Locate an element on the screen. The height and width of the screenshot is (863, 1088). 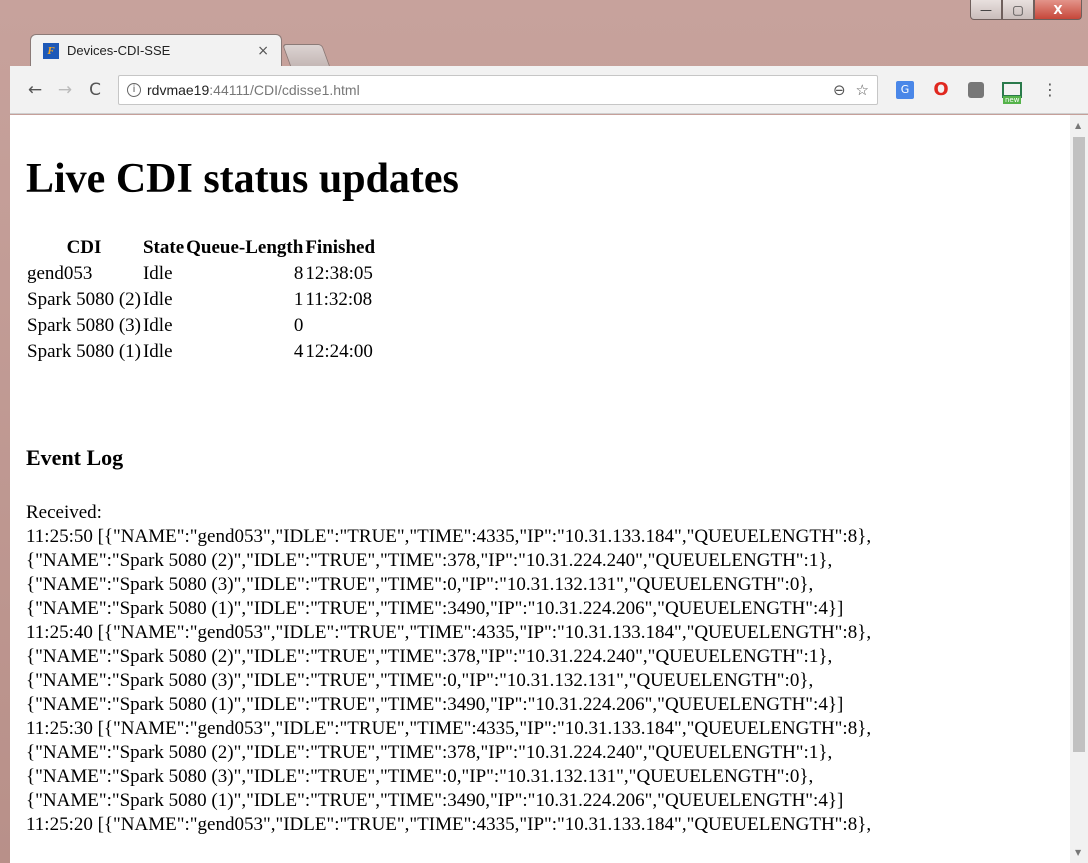
scrollbar-thumb is located at coordinates (1079, 444).